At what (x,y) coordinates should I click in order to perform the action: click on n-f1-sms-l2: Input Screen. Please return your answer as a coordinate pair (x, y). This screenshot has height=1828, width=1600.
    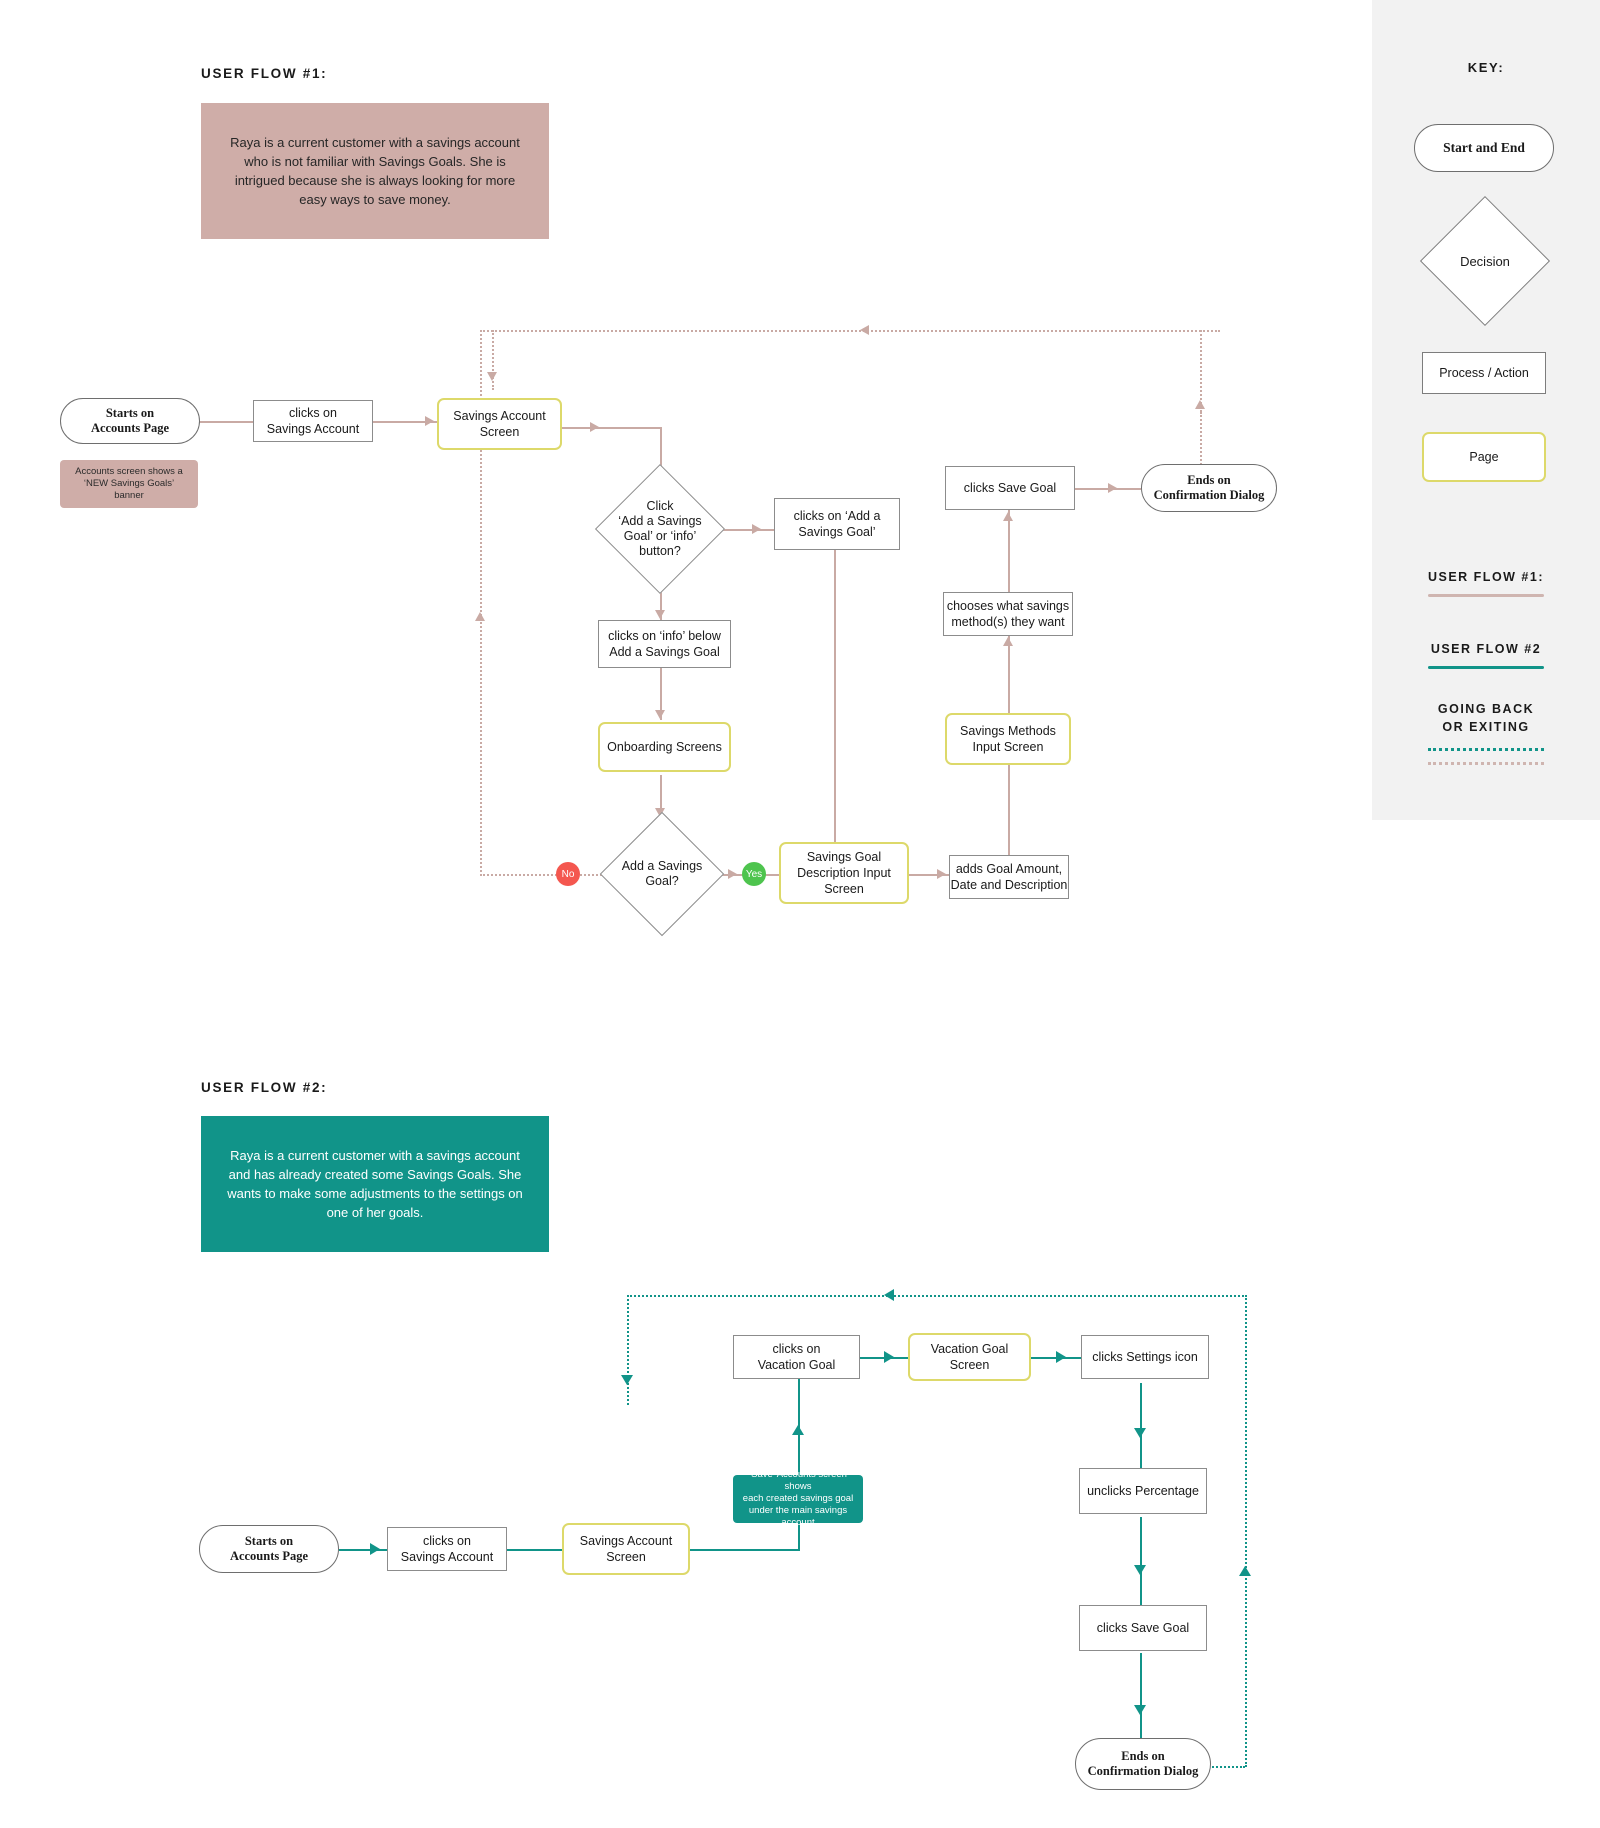
    Looking at the image, I should click on (1008, 747).